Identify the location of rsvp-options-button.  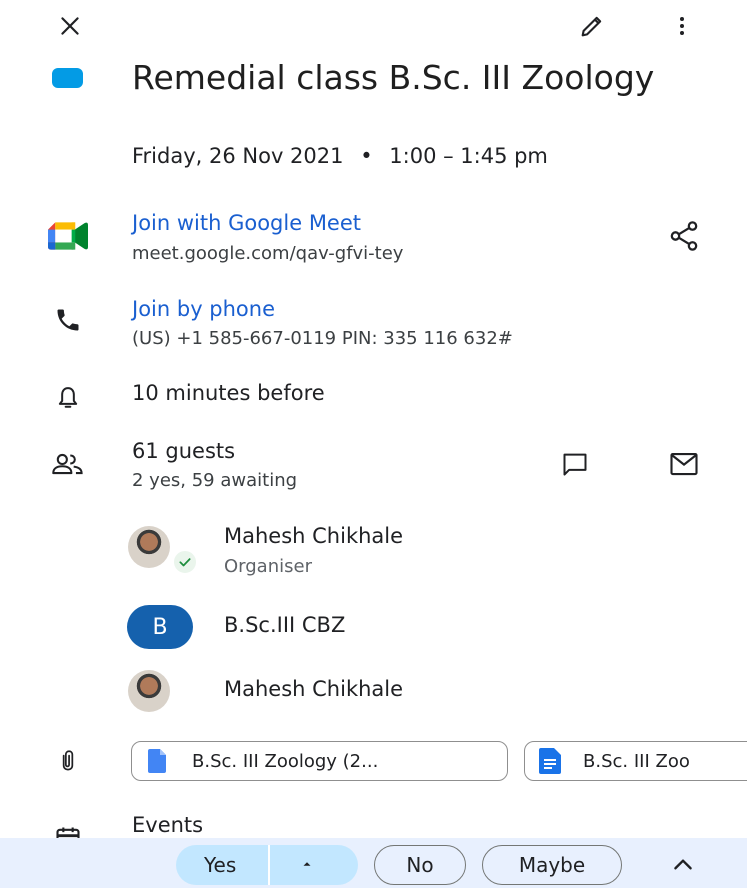
(307, 864).